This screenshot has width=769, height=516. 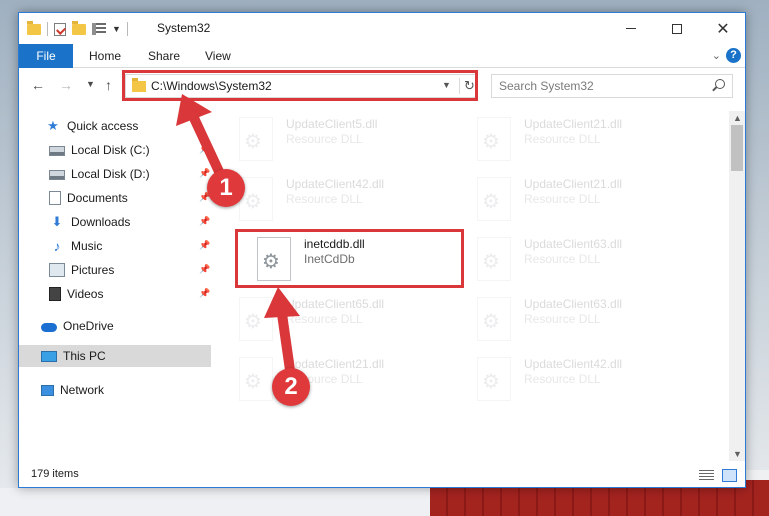 What do you see at coordinates (87, 246) in the screenshot?
I see `sidebar-item-label: Music` at bounding box center [87, 246].